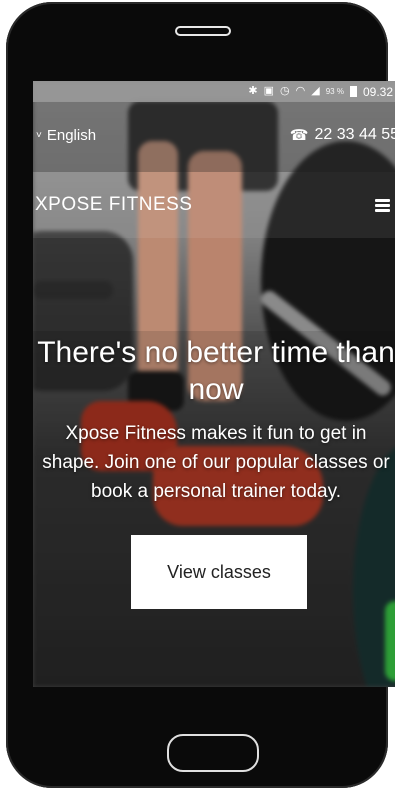  Describe the element at coordinates (253, 91) in the screenshot. I see `bluetooth-icon: ✱` at that location.